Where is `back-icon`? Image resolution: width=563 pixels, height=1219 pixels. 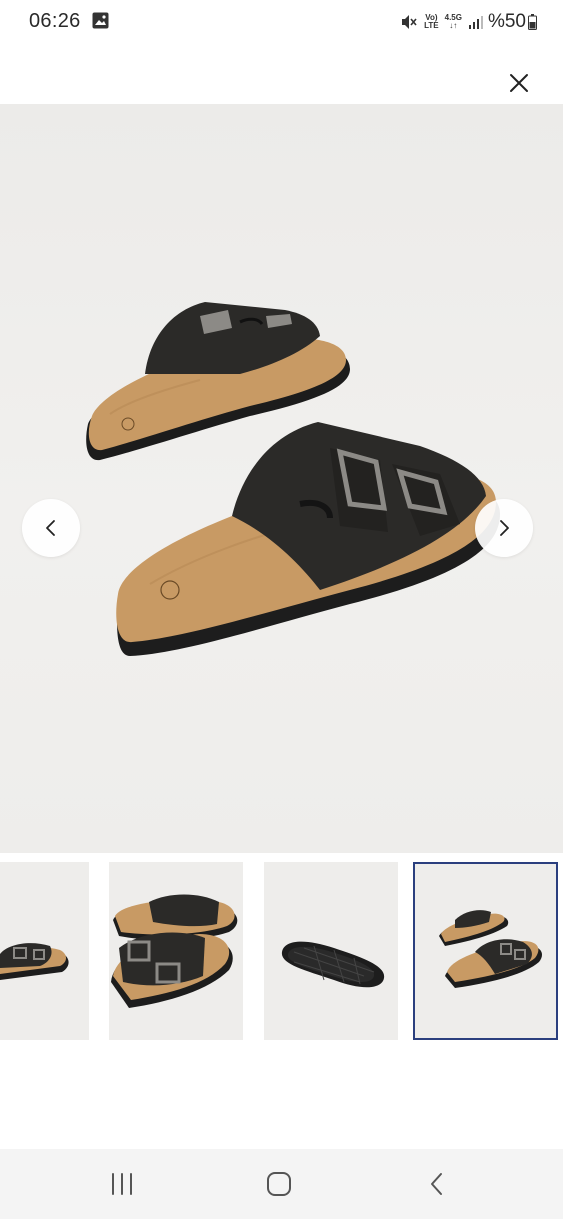 back-icon is located at coordinates (436, 1184).